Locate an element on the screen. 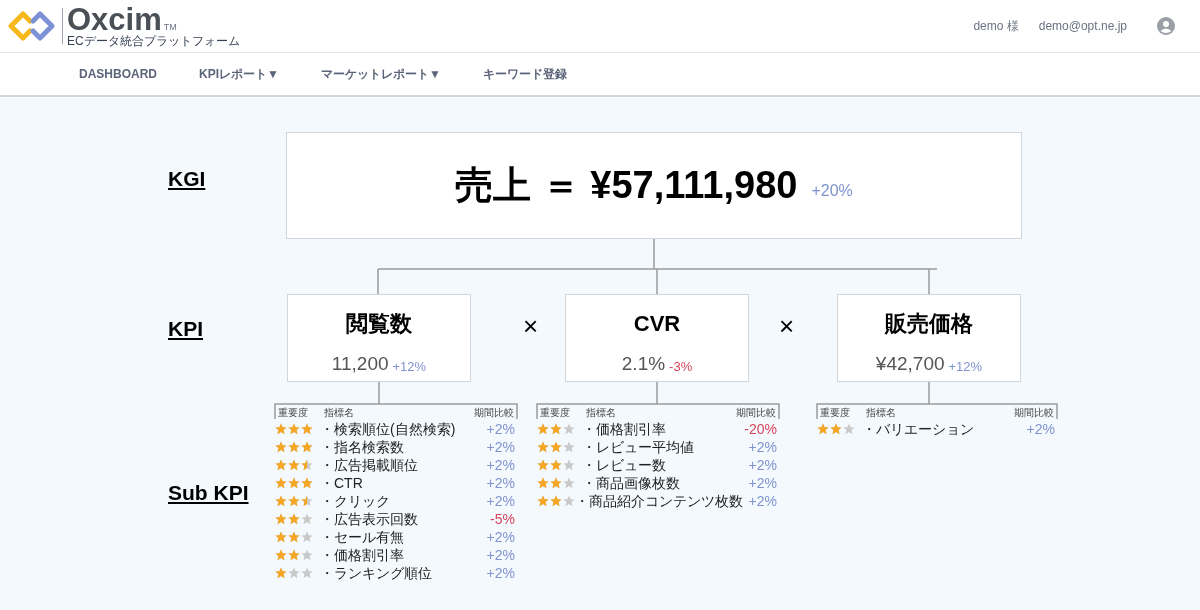 The height and width of the screenshot is (610, 1200). change-value: -5% is located at coordinates (502, 519).